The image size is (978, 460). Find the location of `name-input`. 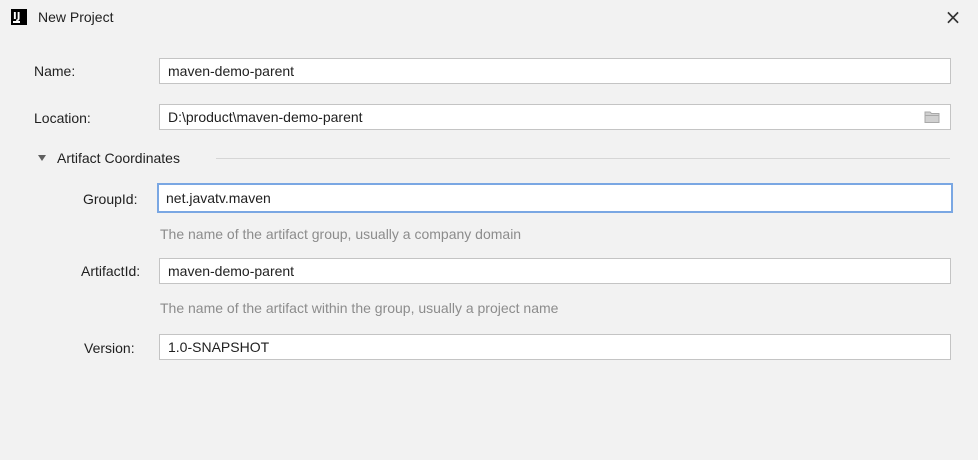

name-input is located at coordinates (541, 71).